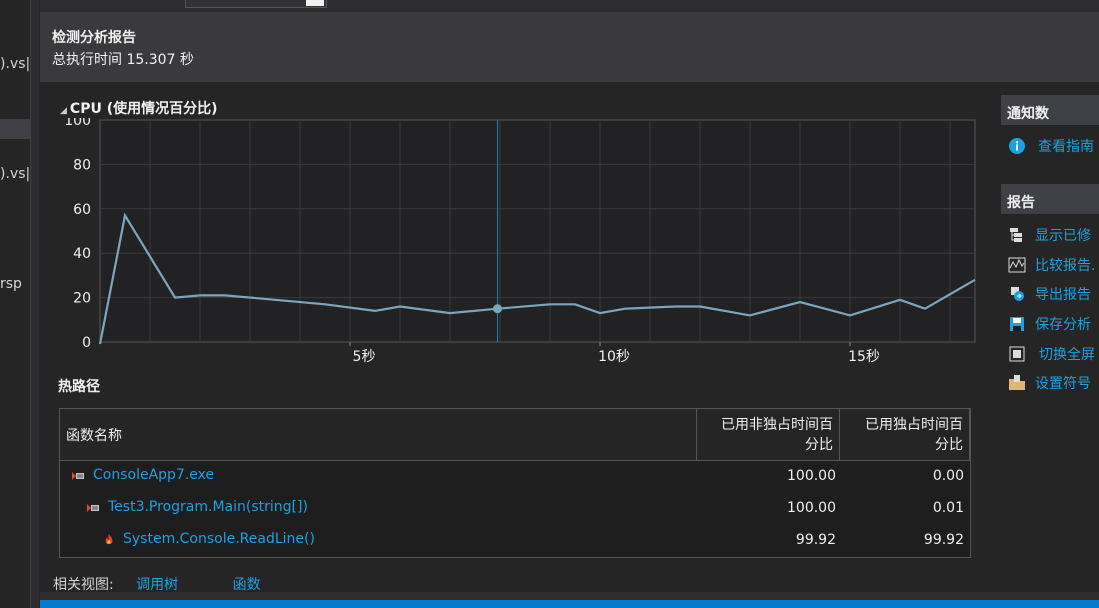 This screenshot has height=608, width=1099. I want to click on function-name-link: Test3.Program.Main(string[]), so click(208, 507).